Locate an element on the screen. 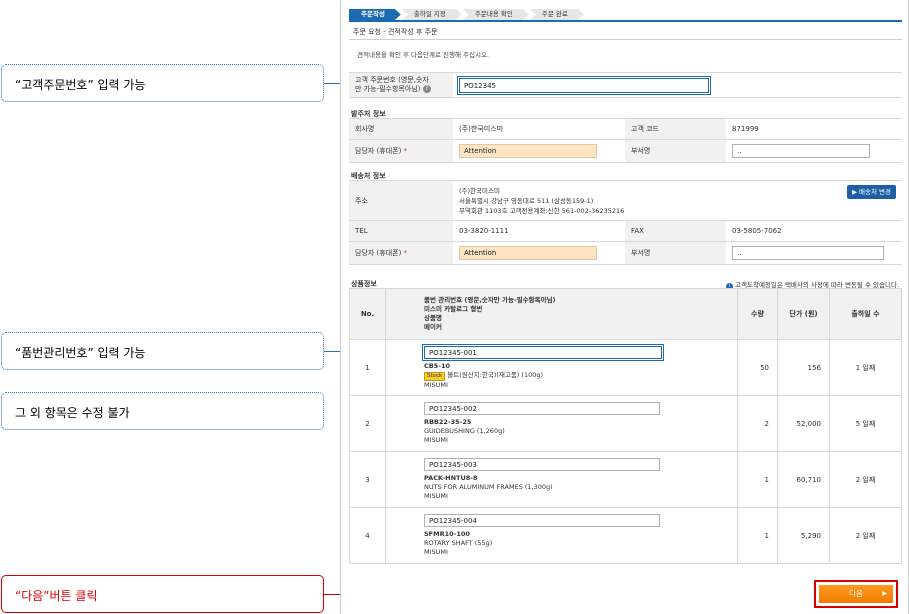  customer-order-input: PO12345 is located at coordinates (584, 85).